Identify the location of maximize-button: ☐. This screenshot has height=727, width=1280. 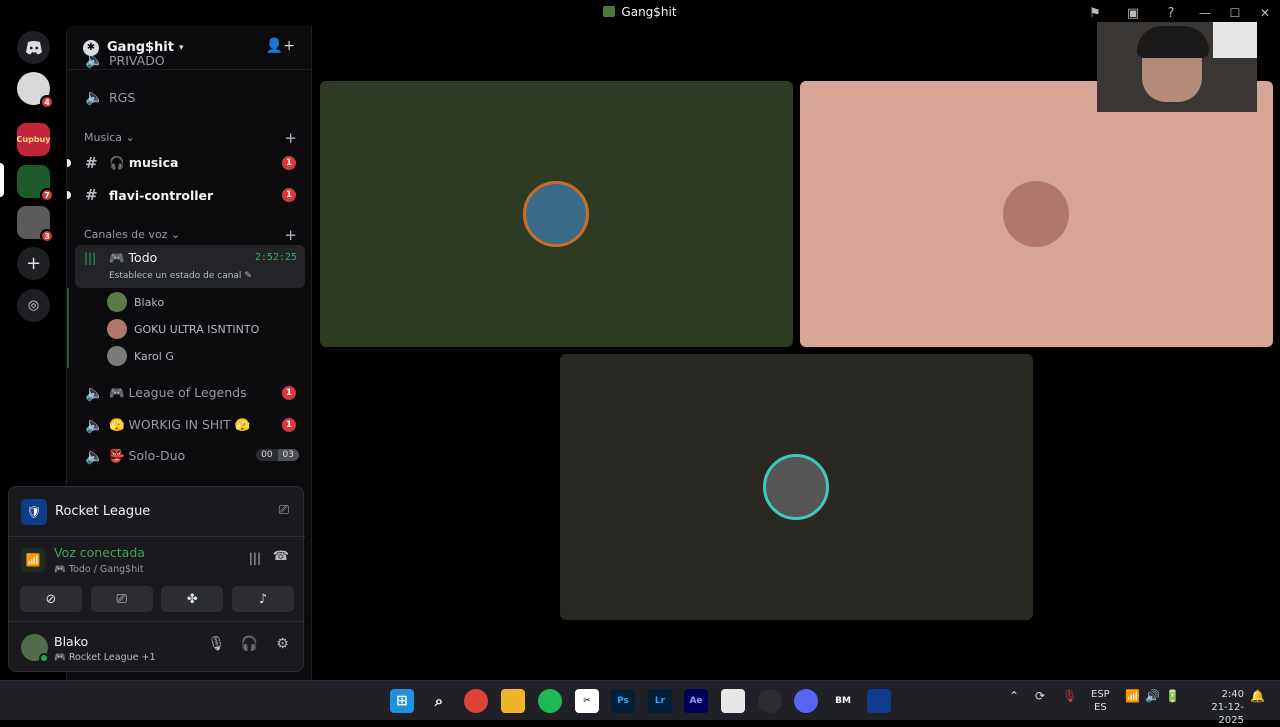
(1235, 13).